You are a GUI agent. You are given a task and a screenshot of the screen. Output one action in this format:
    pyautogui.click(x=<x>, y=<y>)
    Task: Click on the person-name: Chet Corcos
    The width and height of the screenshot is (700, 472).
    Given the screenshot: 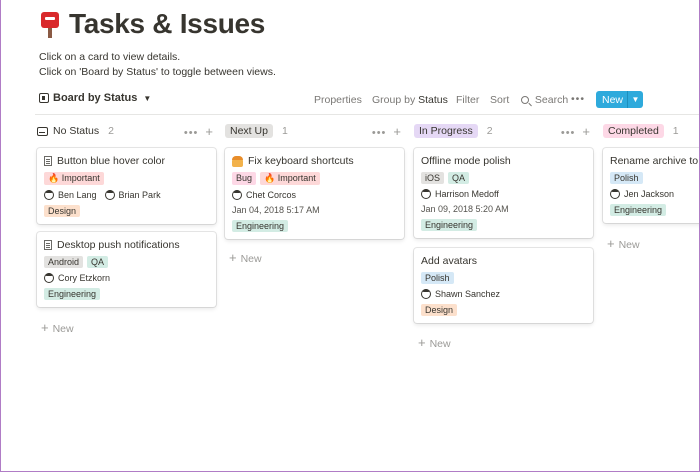 What is the action you would take?
    pyautogui.click(x=271, y=195)
    